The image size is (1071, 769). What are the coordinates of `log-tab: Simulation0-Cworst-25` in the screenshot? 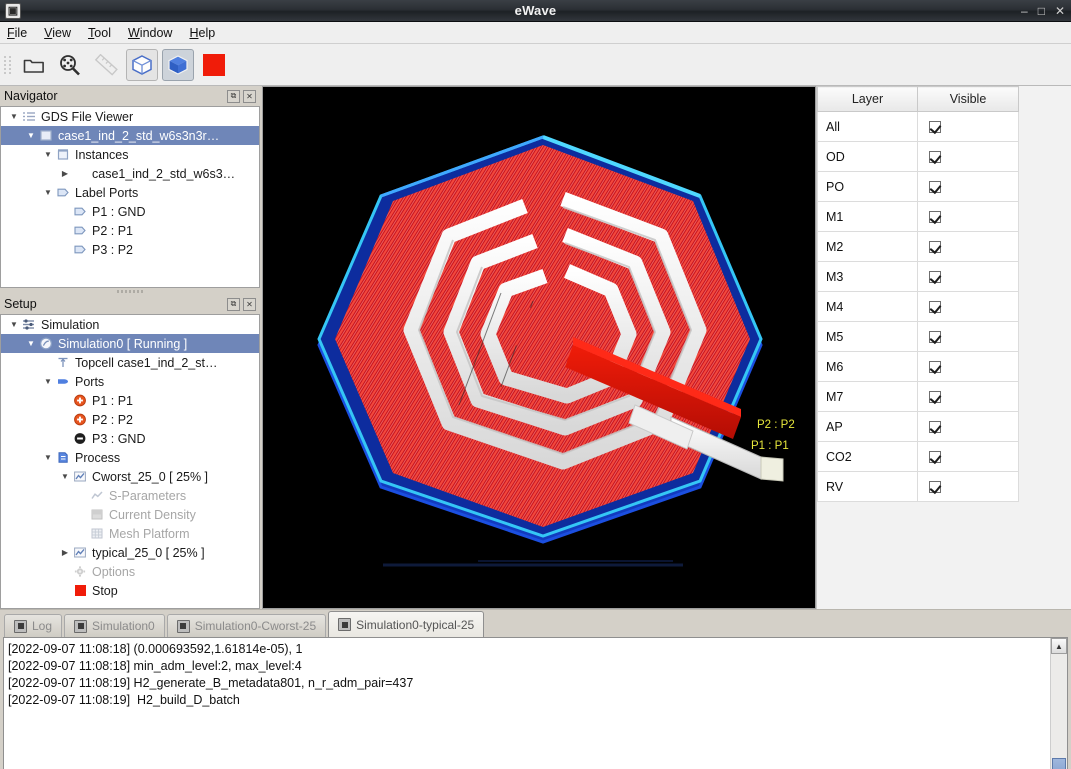 It's located at (246, 625).